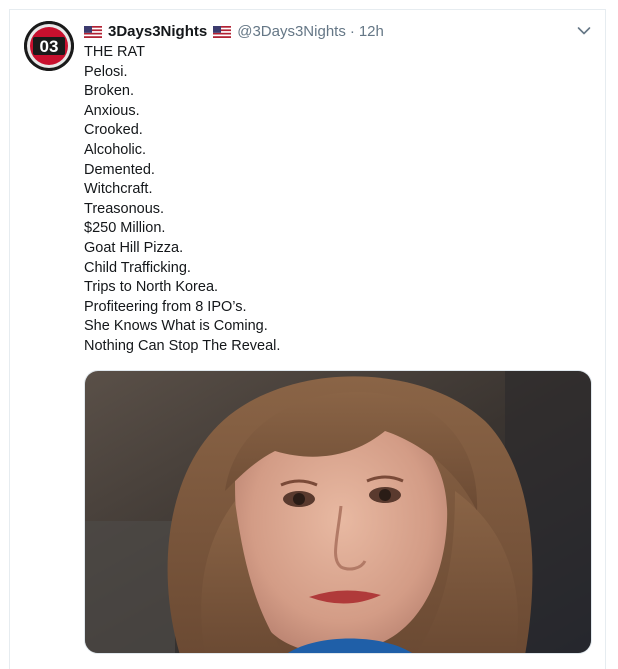  I want to click on display-name: 3Days3Nights, so click(157, 32).